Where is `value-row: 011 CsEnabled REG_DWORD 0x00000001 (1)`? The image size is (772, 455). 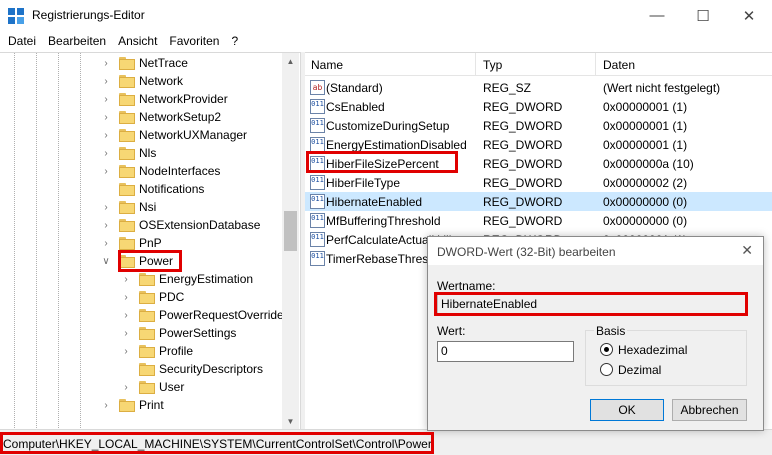 value-row: 011 CsEnabled REG_DWORD 0x00000001 (1) is located at coordinates (538, 106).